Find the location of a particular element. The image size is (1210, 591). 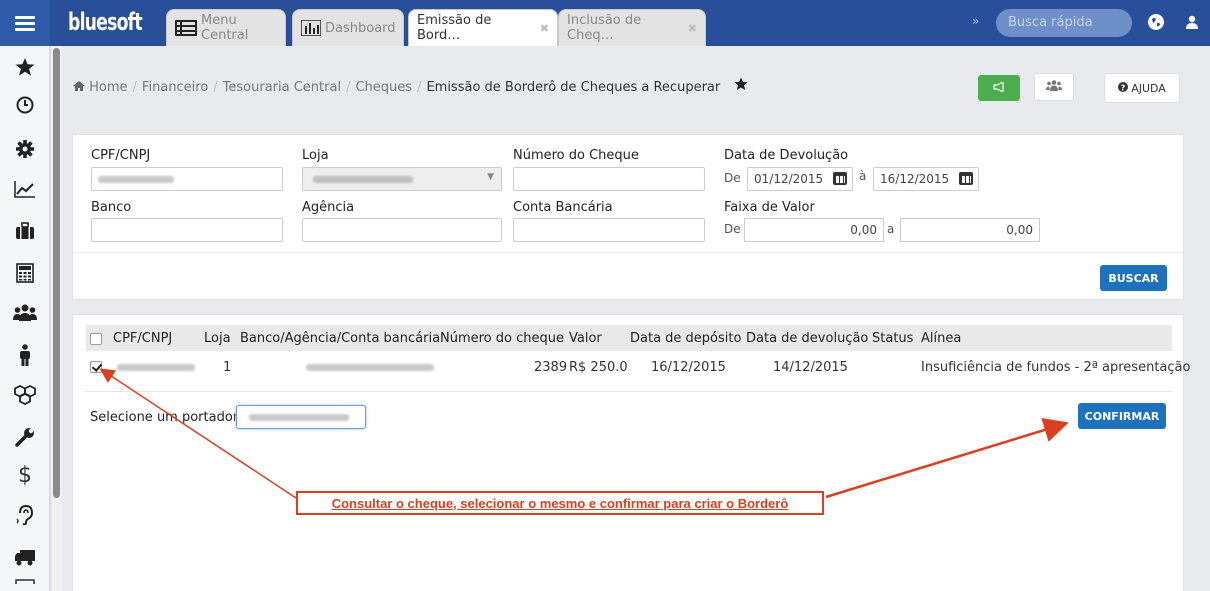

arrow-to-checkbox is located at coordinates (198, 433).